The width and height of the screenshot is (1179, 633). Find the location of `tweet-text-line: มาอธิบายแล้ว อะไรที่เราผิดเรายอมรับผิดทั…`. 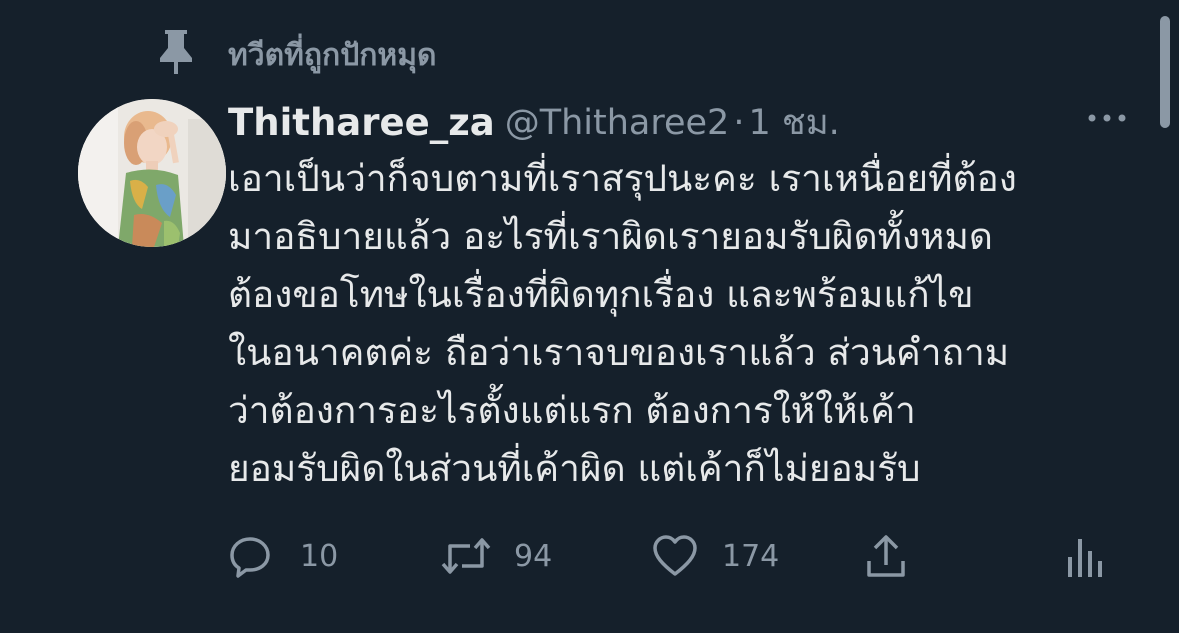

tweet-text-line: มาอธิบายแล้ว อะไรที่เราผิดเรายอมรับผิดทั… is located at coordinates (610, 236).